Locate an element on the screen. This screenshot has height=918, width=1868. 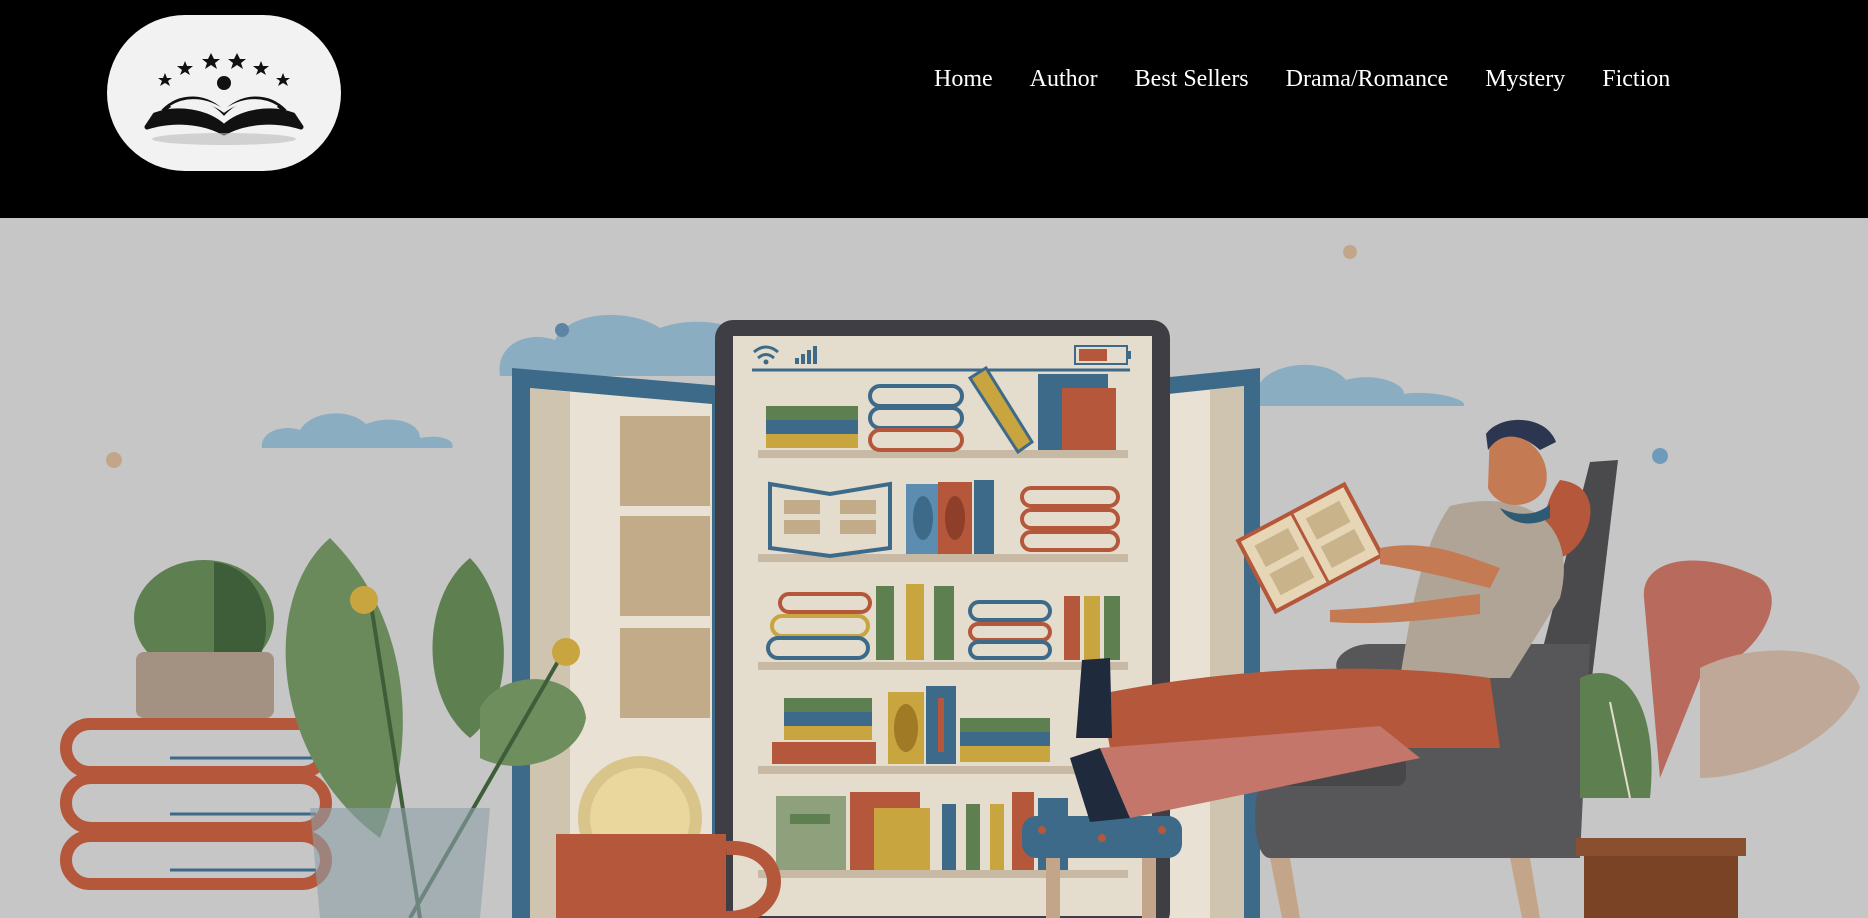
nav-author: Author is located at coordinates (1064, 79).